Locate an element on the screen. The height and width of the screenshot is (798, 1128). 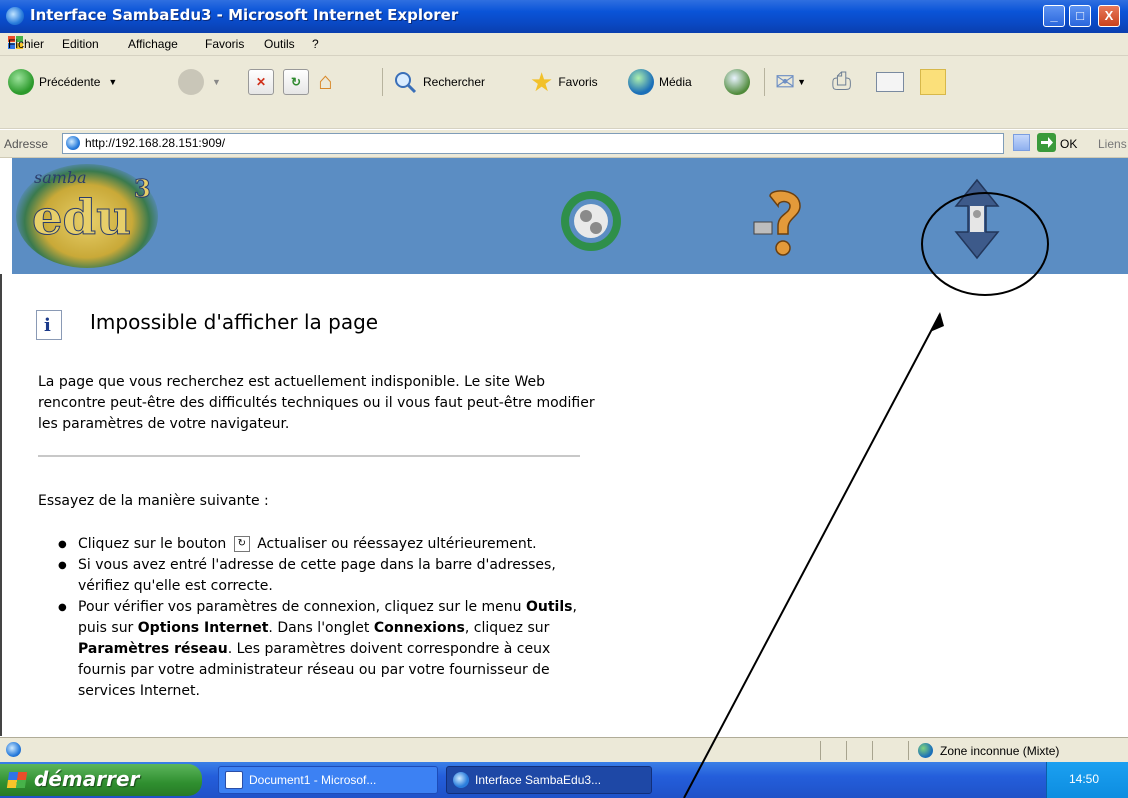
frame-border is located at coordinates (1, 505).